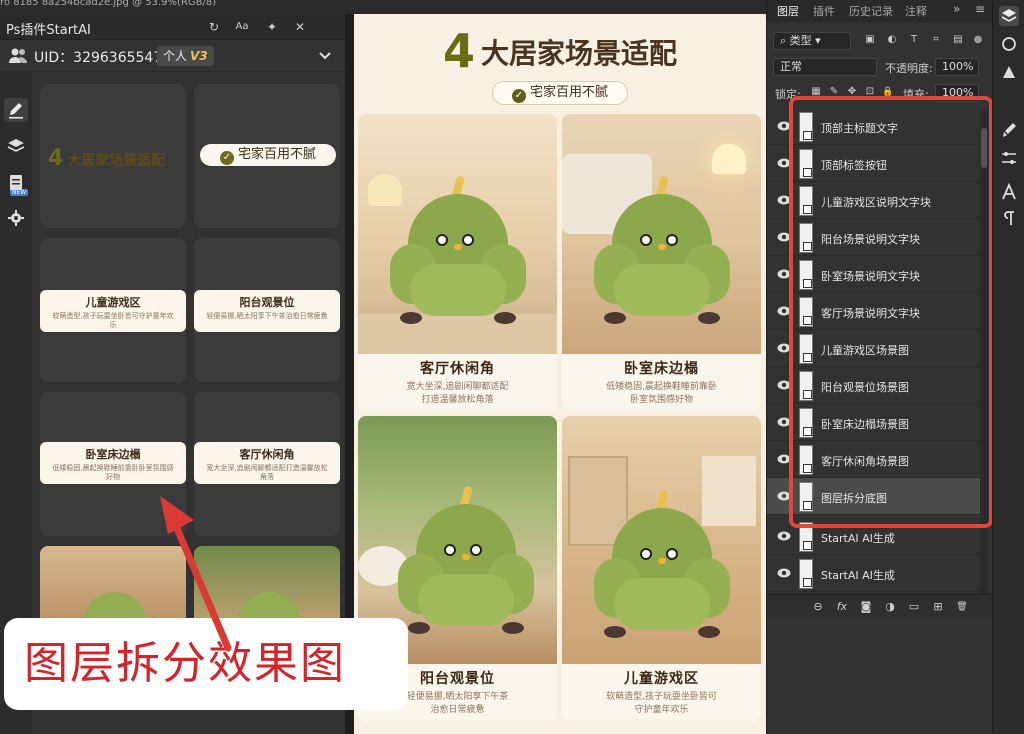 The height and width of the screenshot is (734, 1024). I want to click on smart-object-filter-icon: ▤, so click(958, 40).